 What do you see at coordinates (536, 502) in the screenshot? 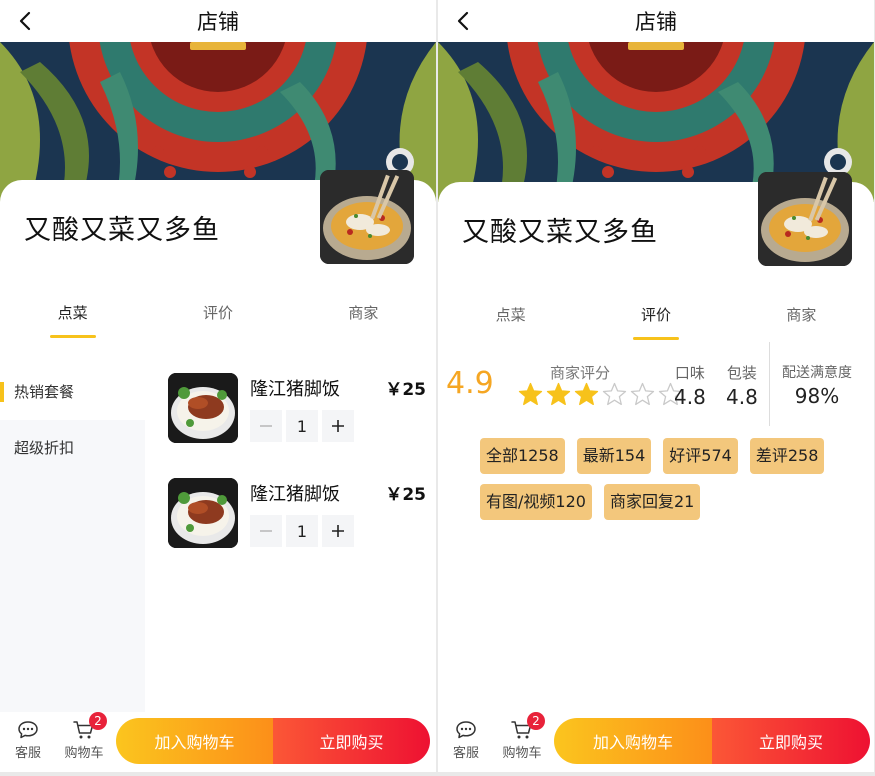
I see `filter-tag-media: 有图/视频120` at bounding box center [536, 502].